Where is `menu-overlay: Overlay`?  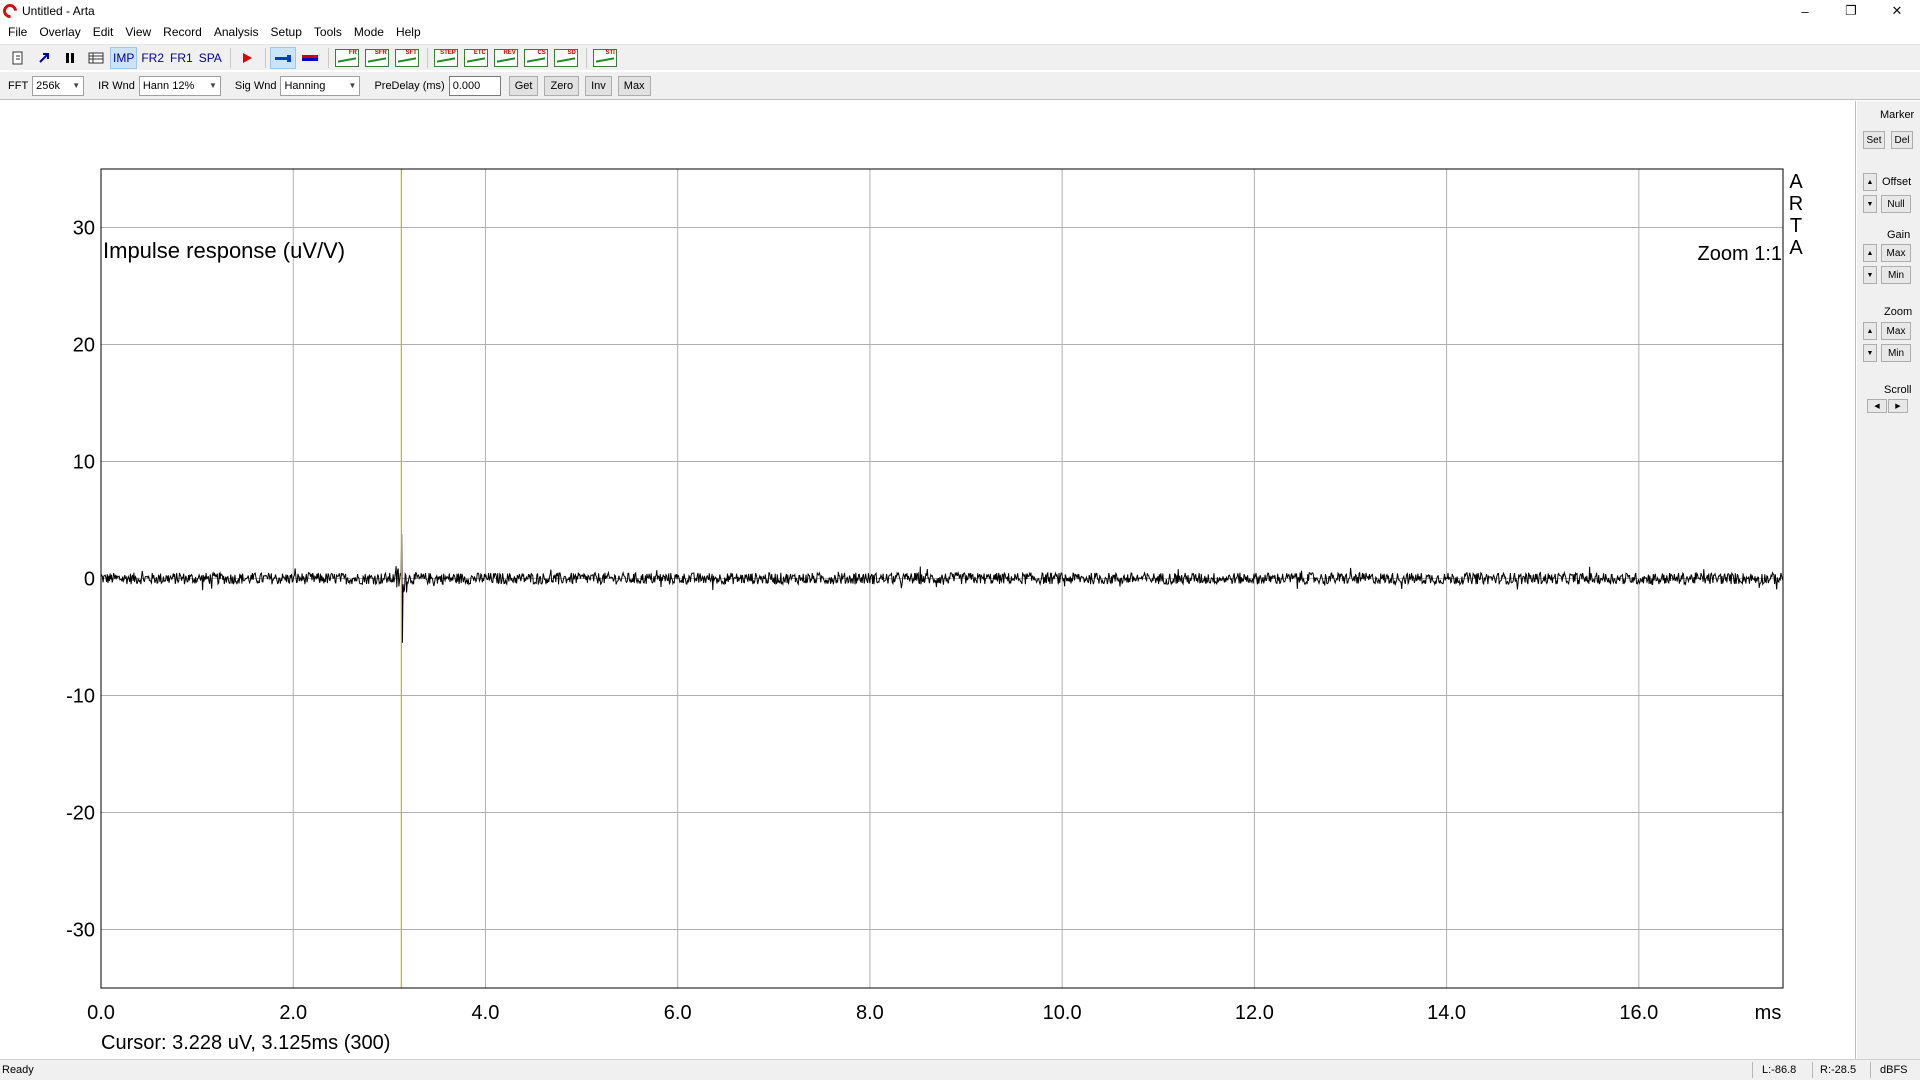
menu-overlay: Overlay is located at coordinates (59, 32).